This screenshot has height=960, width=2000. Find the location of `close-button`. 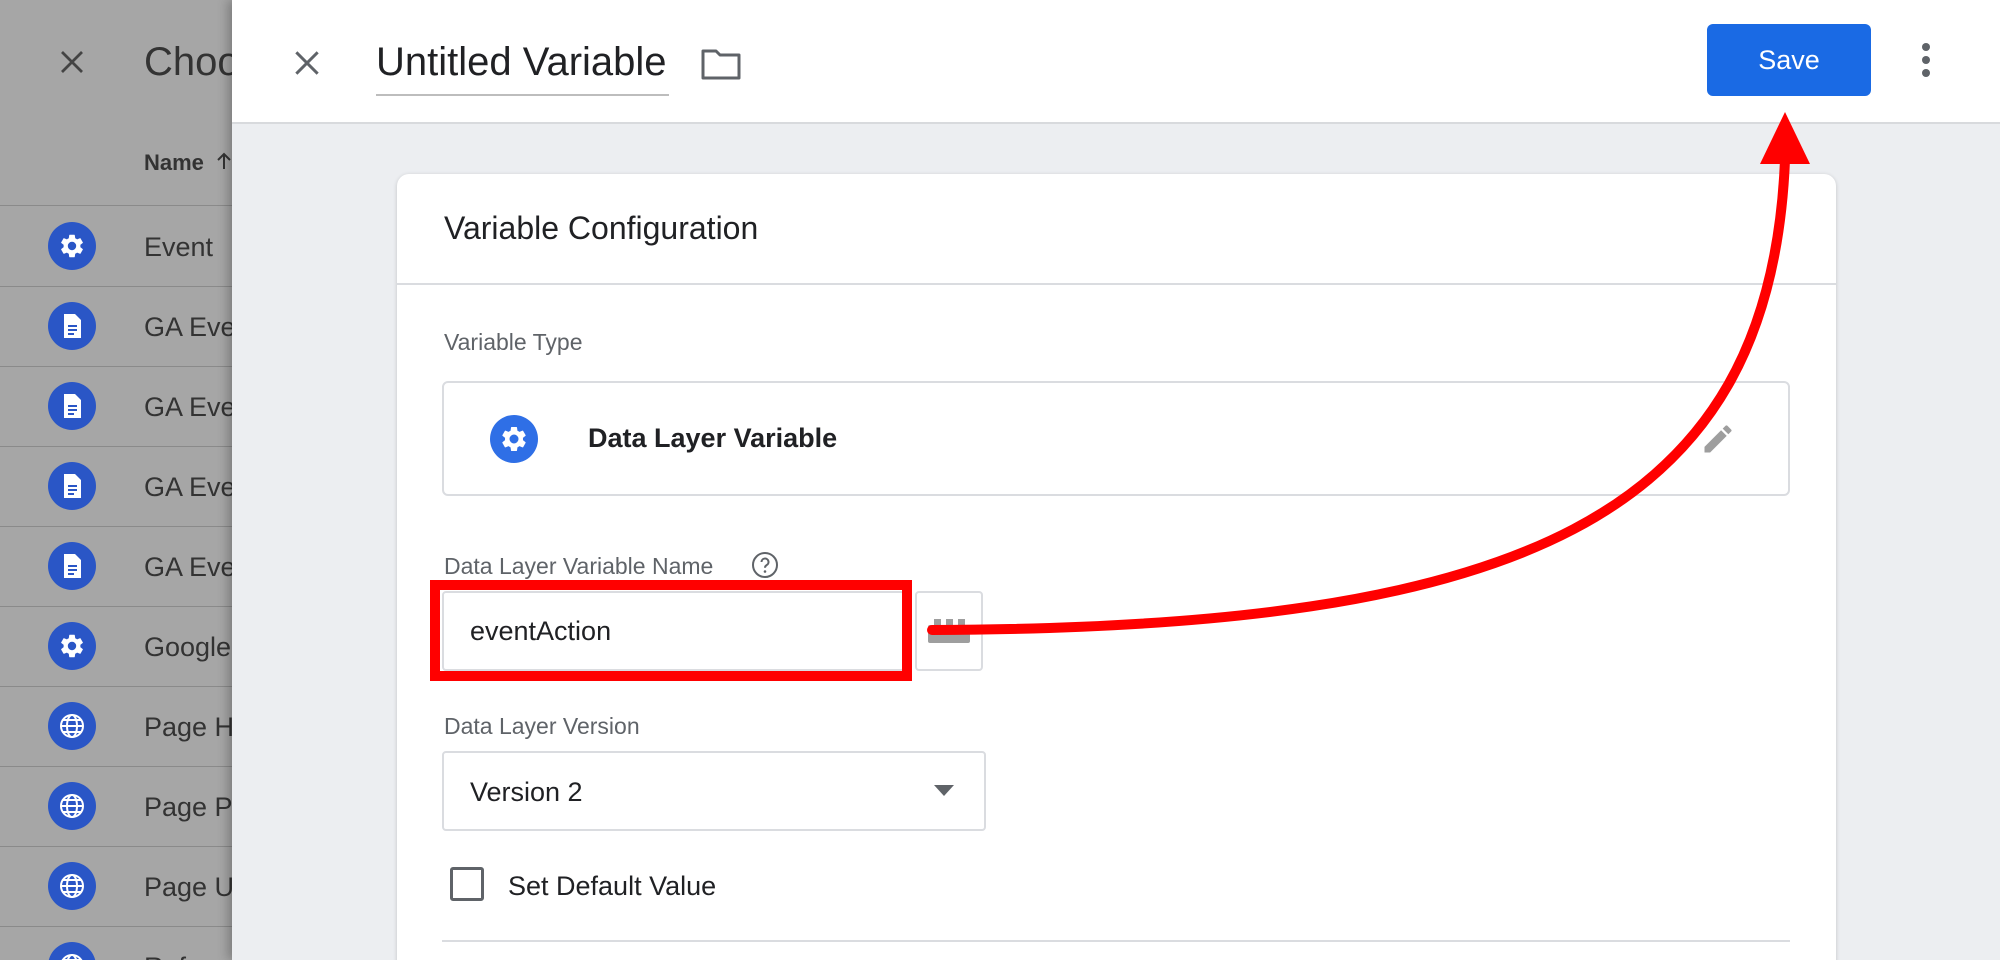

close-button is located at coordinates (307, 63).